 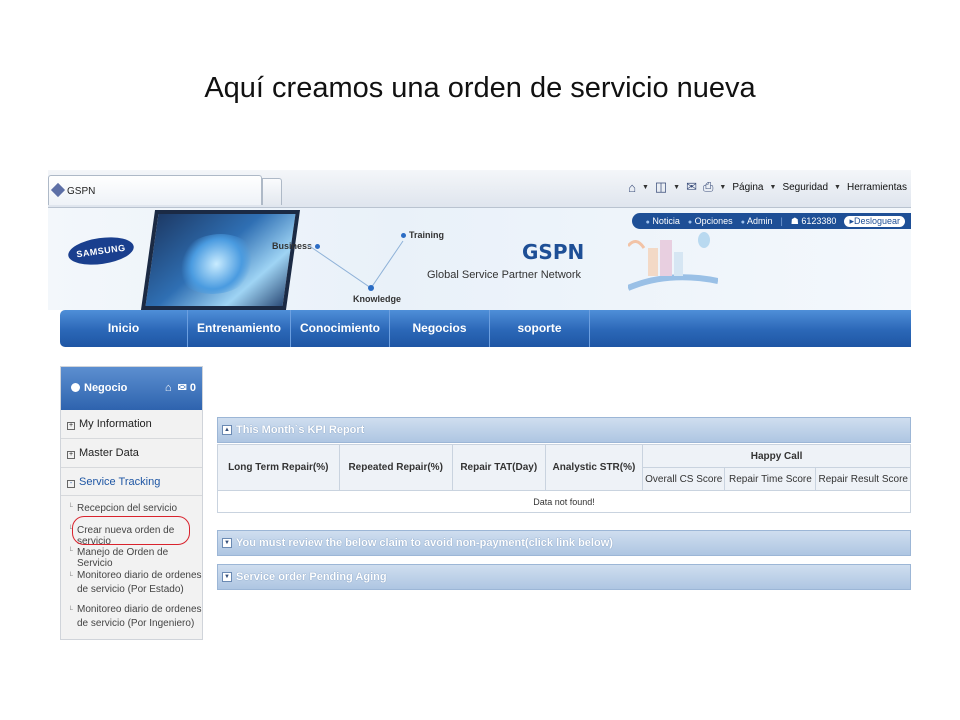 What do you see at coordinates (708, 187) in the screenshot?
I see `print-icon: ⎙` at bounding box center [708, 187].